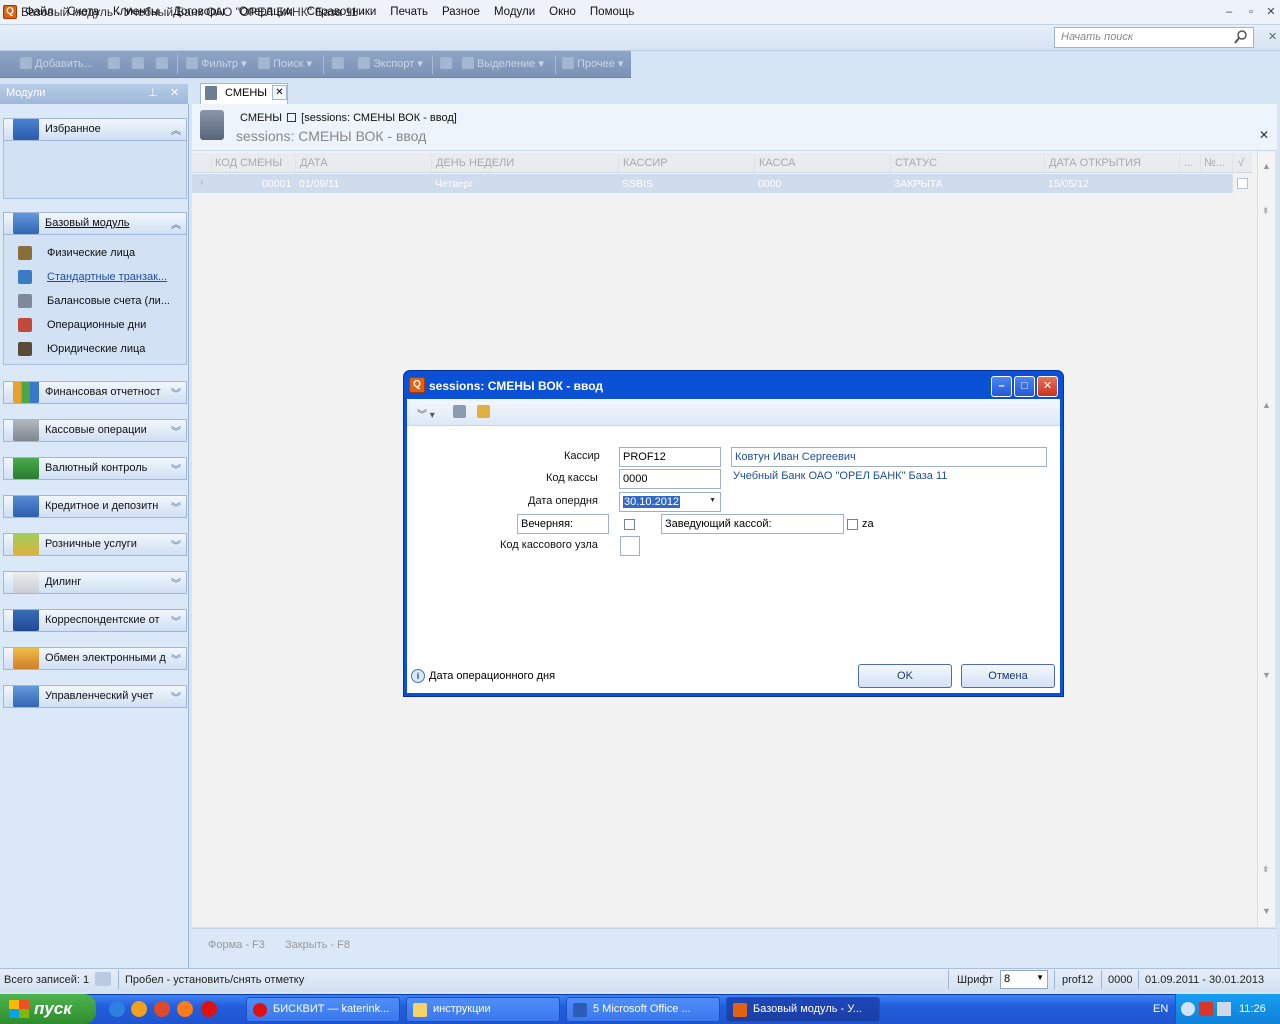 The width and height of the screenshot is (1280, 1024). Describe the element at coordinates (317, 945) in the screenshot. I see `close-hotkey: Закрыть - F8` at that location.